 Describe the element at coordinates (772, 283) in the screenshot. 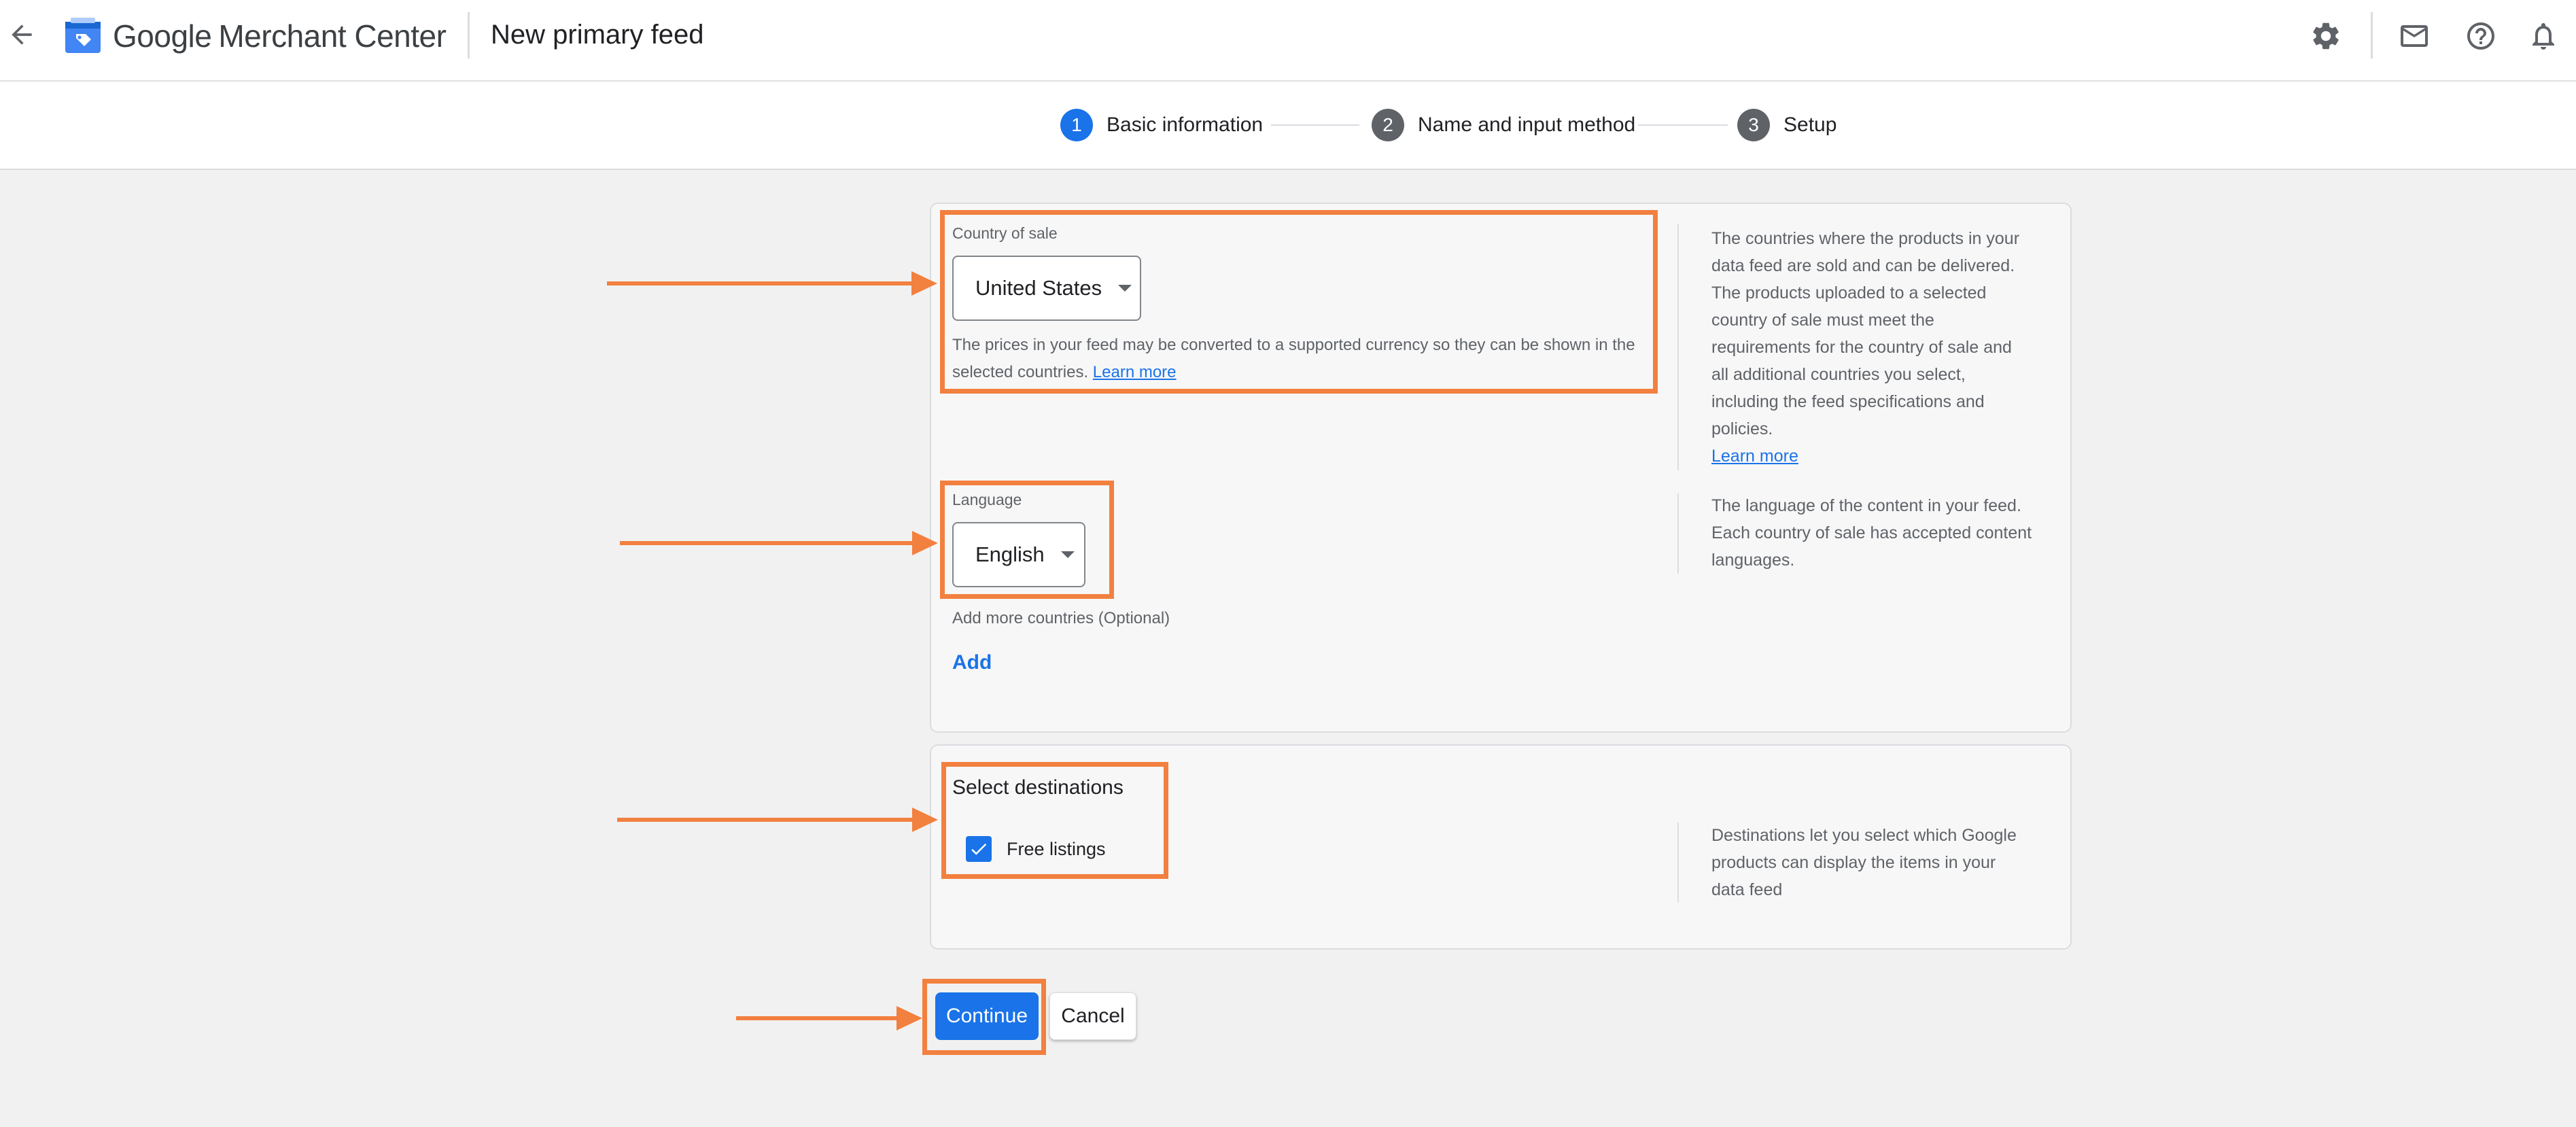

I see `annotation-arrow-country` at that location.